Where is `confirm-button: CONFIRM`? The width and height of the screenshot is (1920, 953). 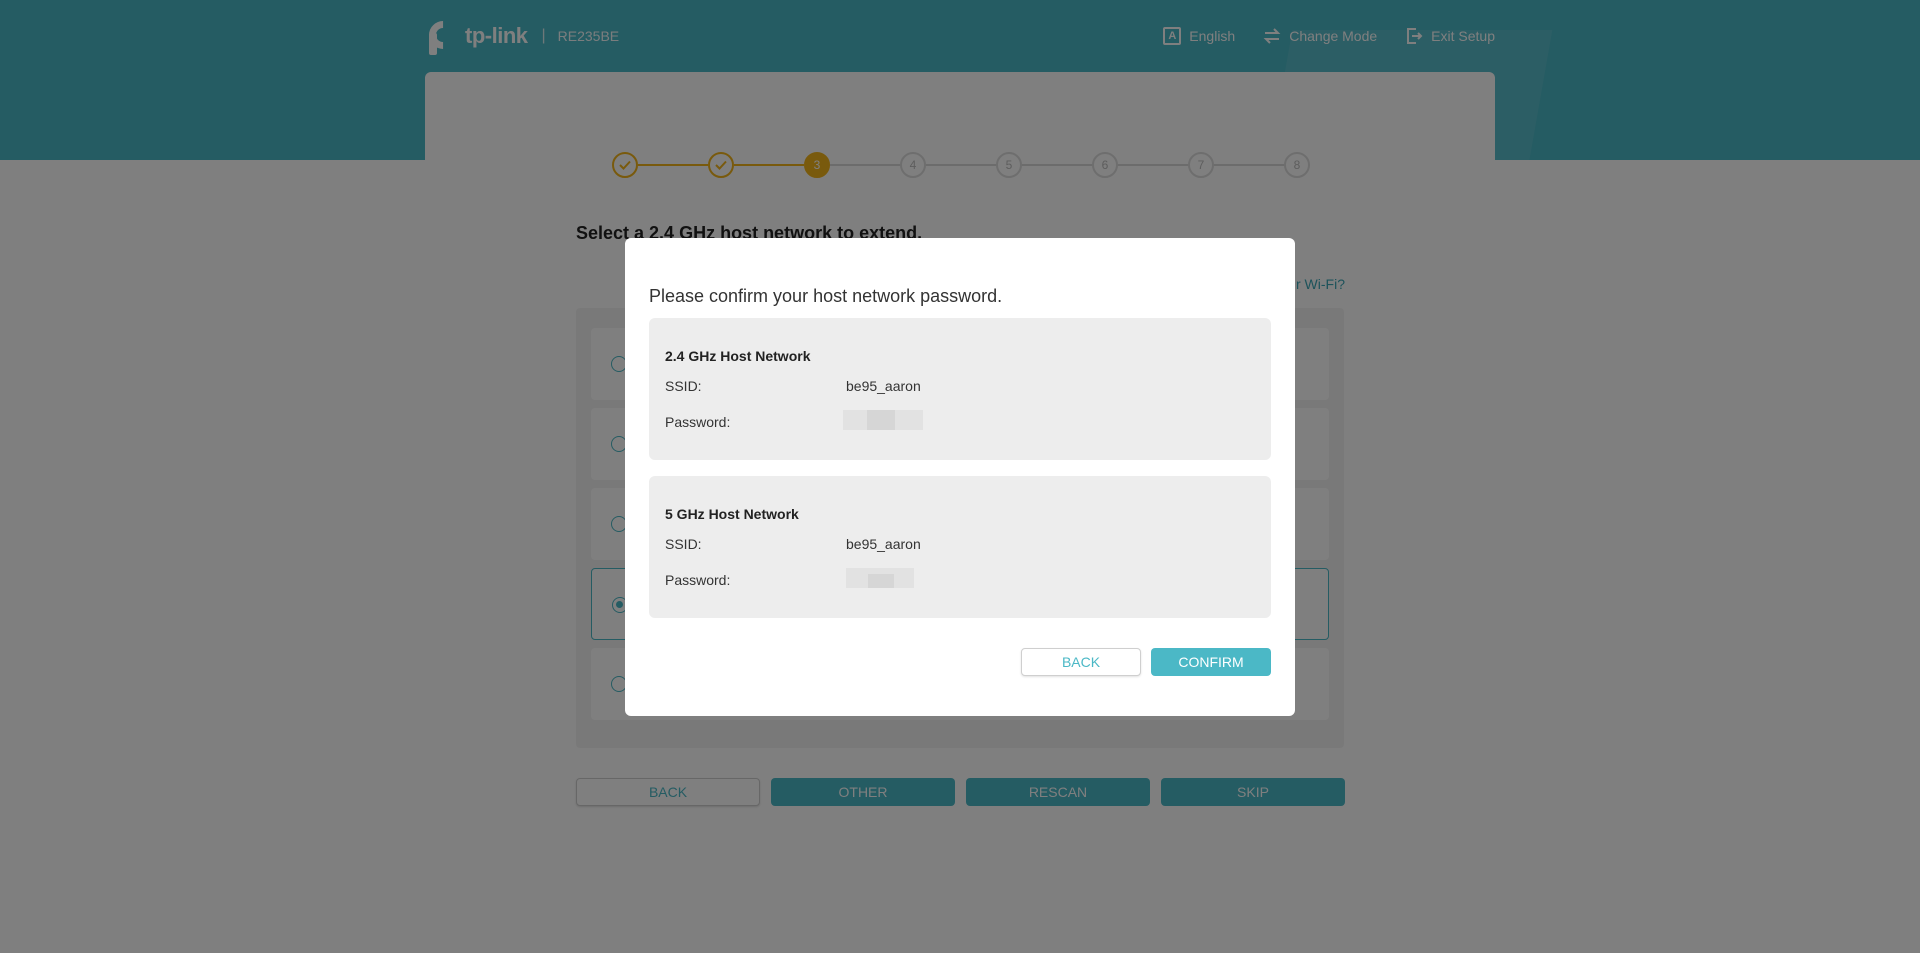
confirm-button: CONFIRM is located at coordinates (1211, 662).